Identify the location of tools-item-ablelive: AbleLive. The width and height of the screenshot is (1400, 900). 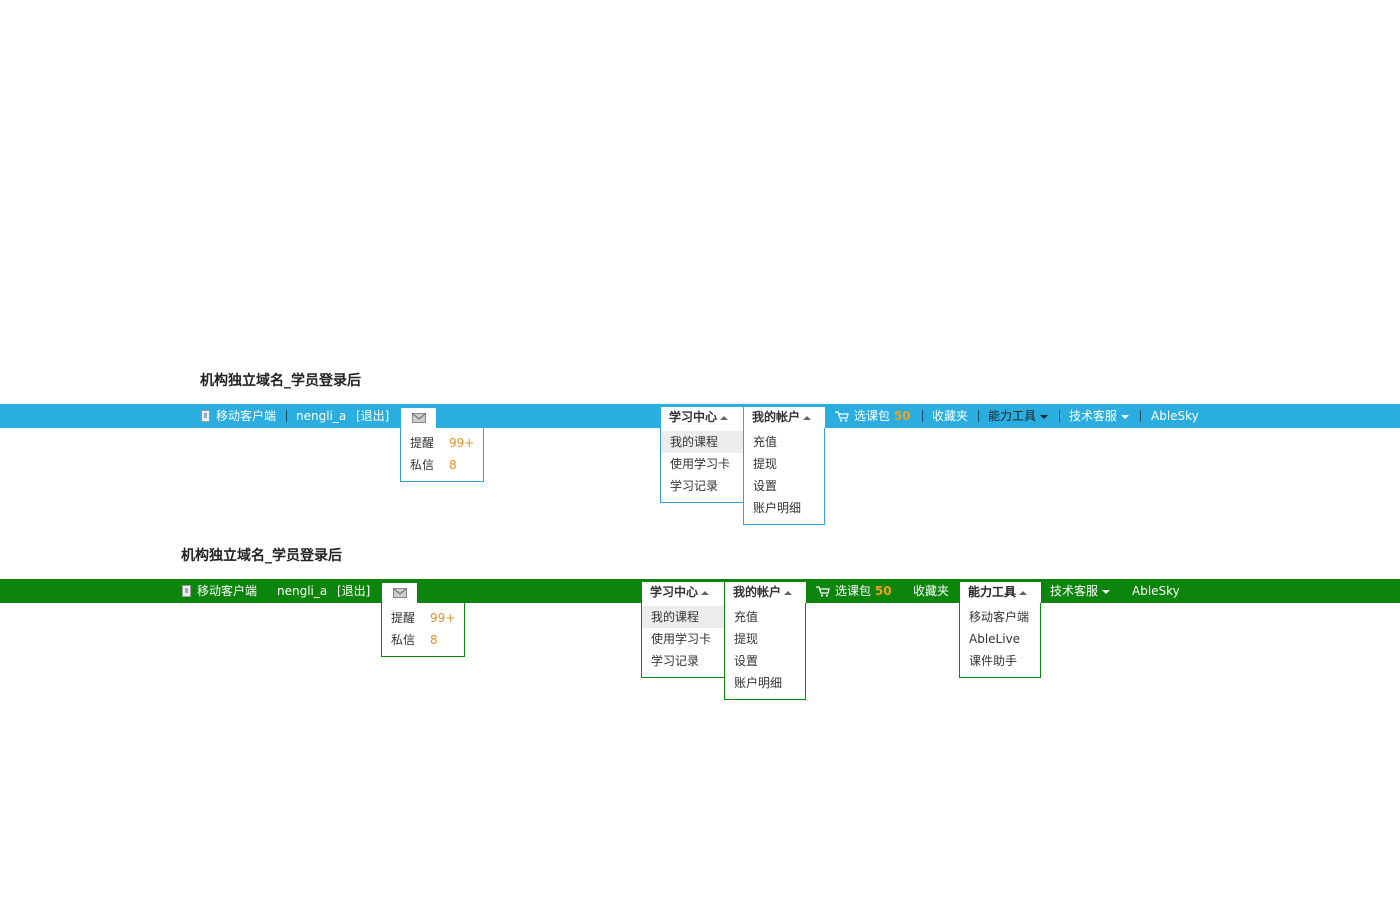
(1000, 639).